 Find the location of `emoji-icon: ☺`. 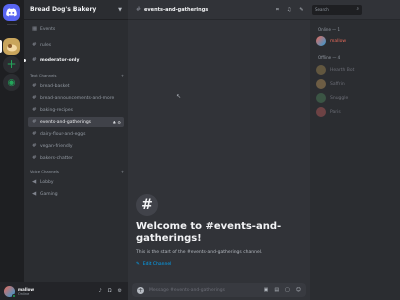

emoji-icon: ☺ is located at coordinates (298, 290).